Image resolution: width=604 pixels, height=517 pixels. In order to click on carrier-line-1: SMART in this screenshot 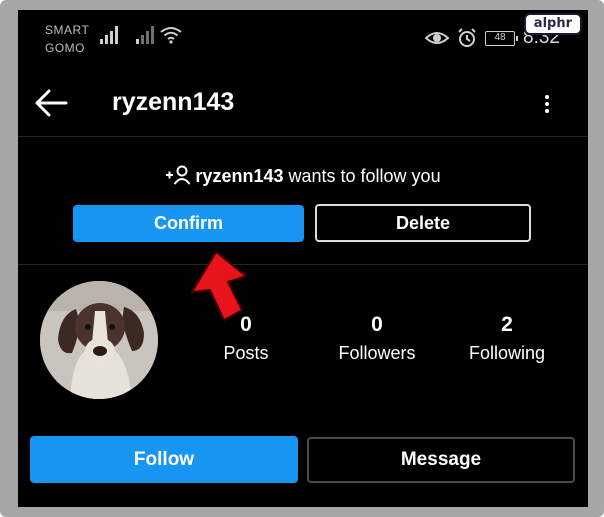, I will do `click(67, 30)`.